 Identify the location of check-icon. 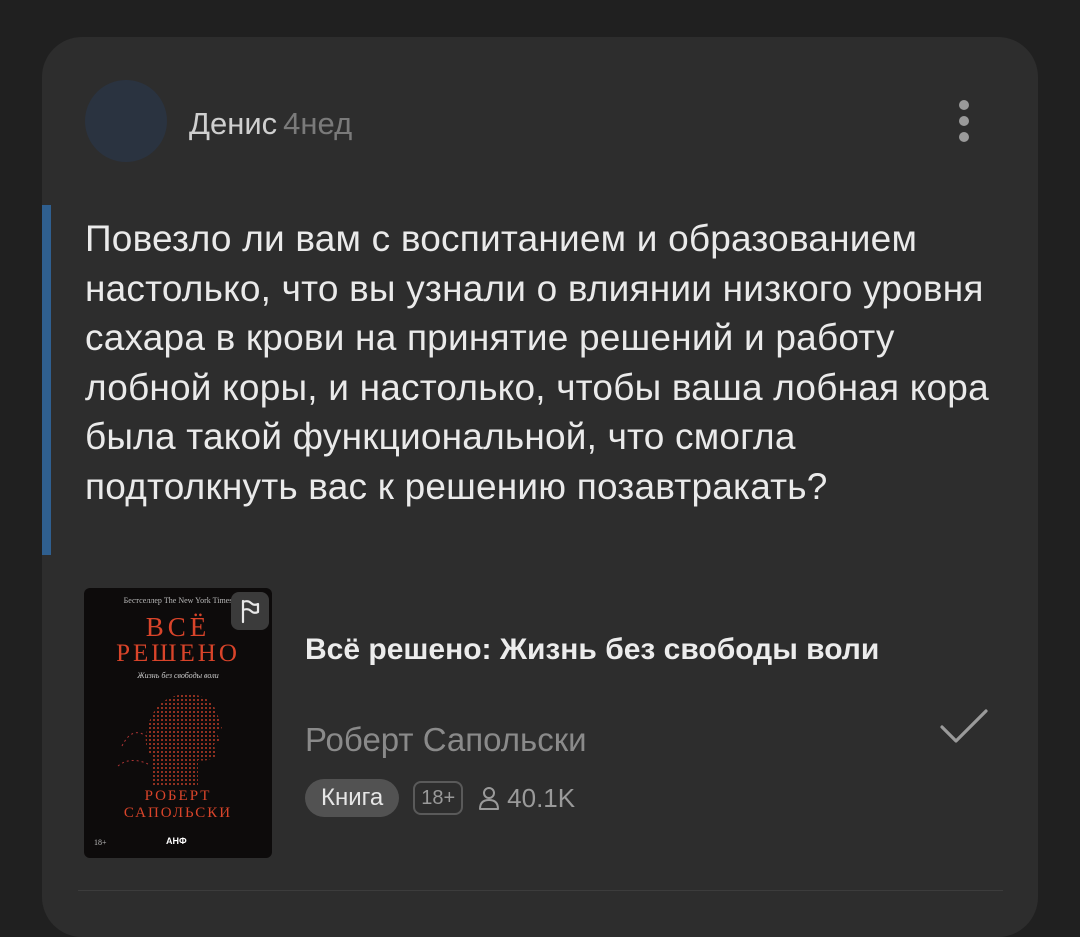
(964, 726).